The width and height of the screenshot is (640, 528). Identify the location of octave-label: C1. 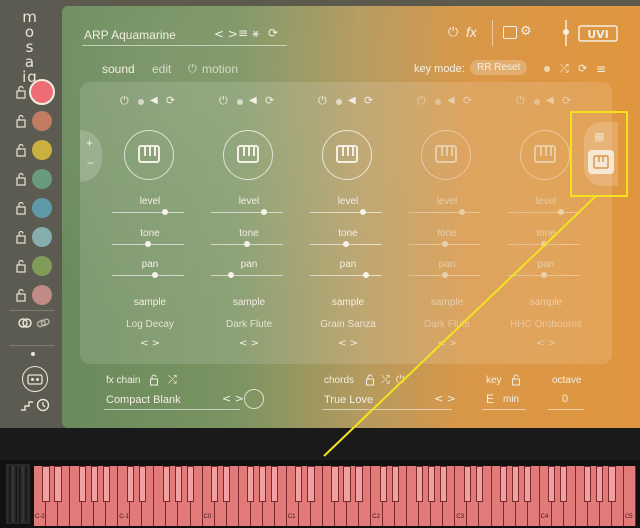
(291, 517).